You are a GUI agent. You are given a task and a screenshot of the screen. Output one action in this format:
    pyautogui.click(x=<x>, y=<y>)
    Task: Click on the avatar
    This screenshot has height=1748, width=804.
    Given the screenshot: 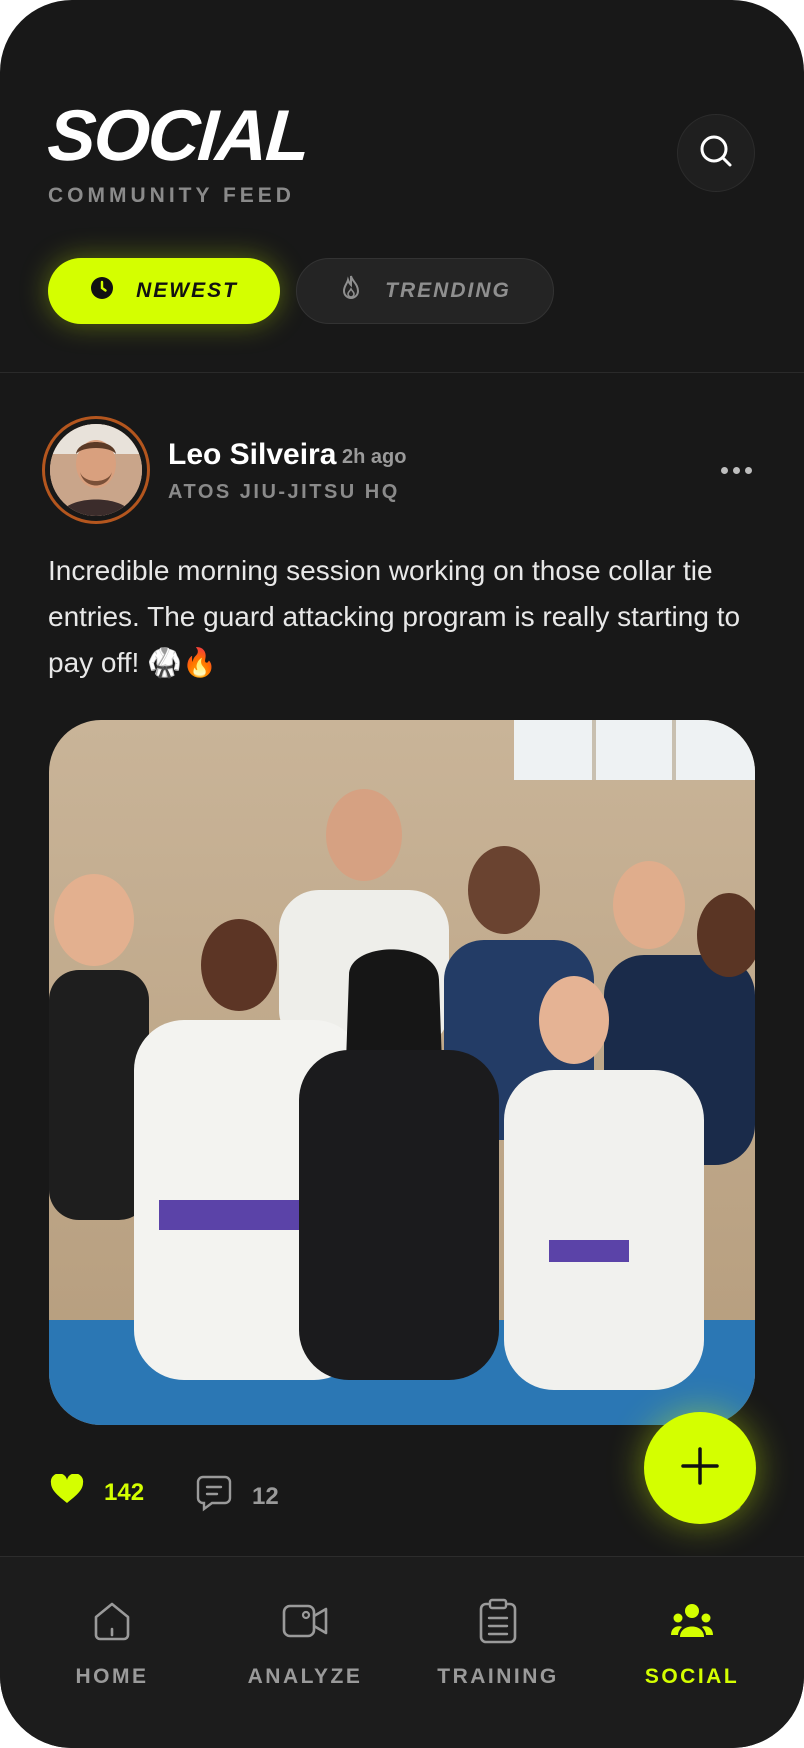 What is the action you would take?
    pyautogui.click(x=96, y=470)
    